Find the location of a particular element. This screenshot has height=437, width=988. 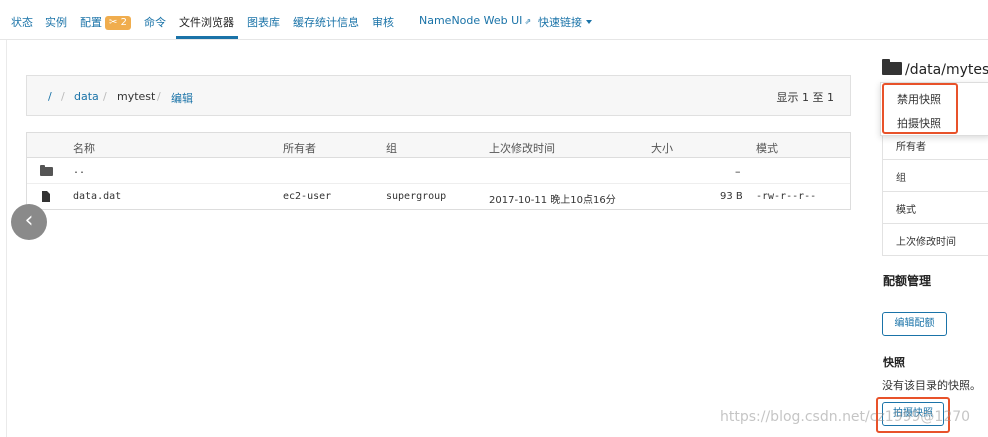

table-row: .. – is located at coordinates (438, 171).